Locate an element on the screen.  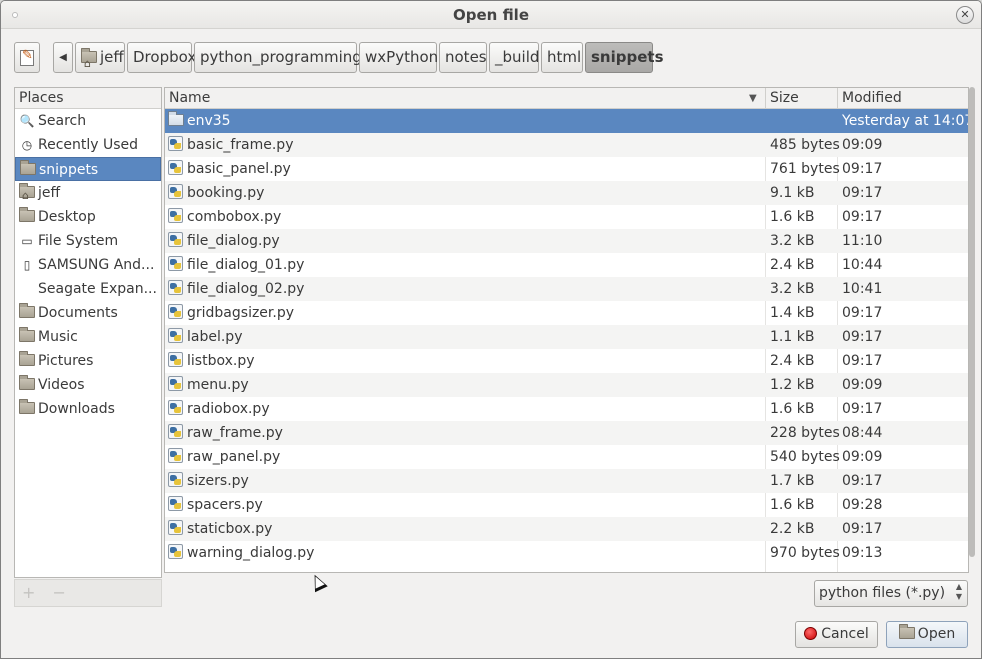
title-bar: Open file ✕ is located at coordinates (491, 15).